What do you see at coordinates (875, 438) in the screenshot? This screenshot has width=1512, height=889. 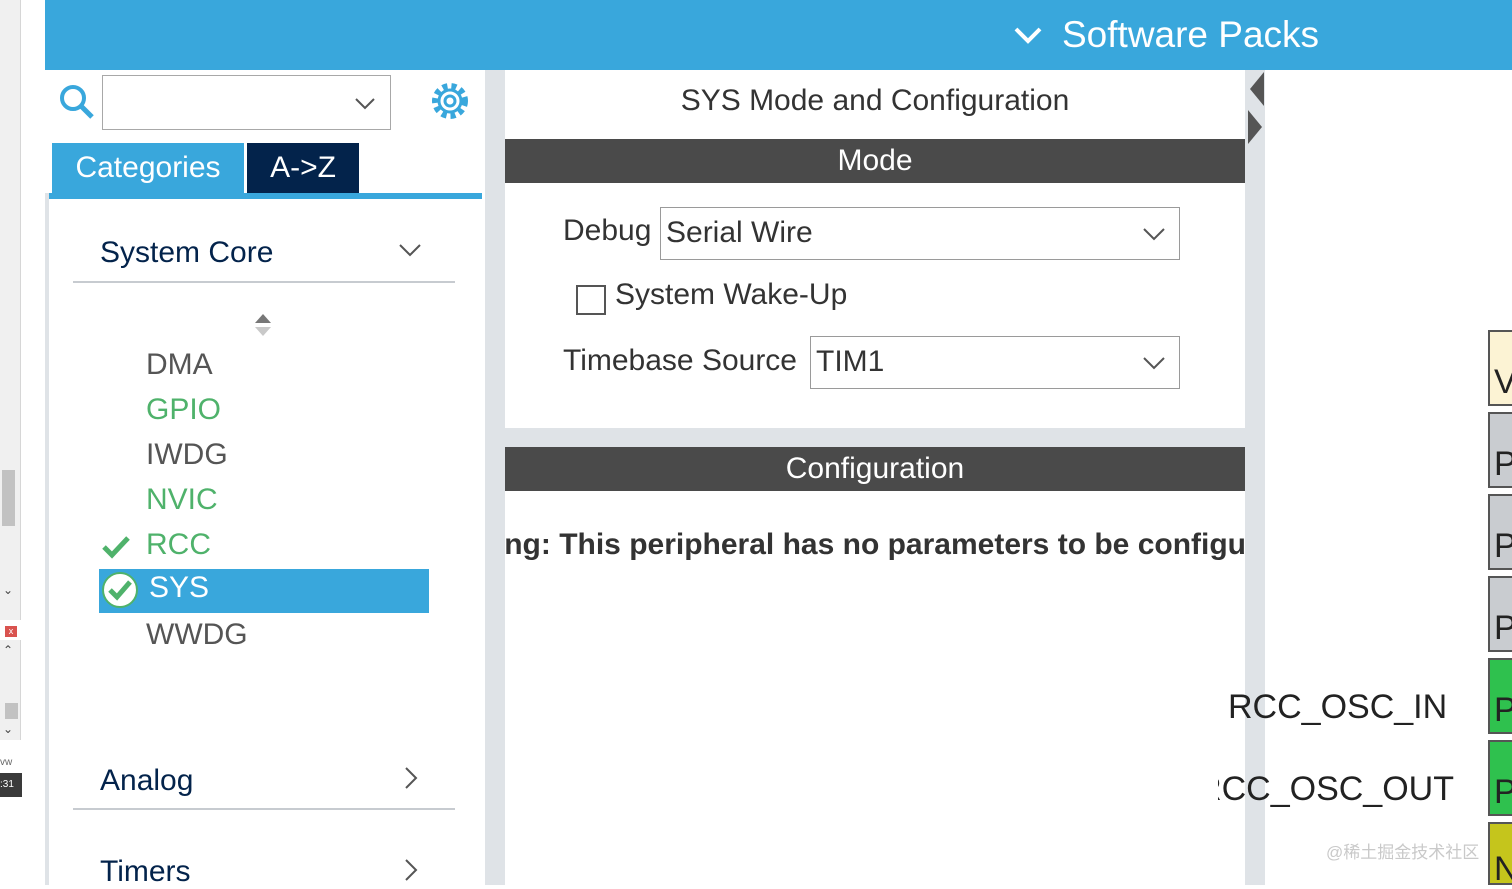 I see `section-gap` at bounding box center [875, 438].